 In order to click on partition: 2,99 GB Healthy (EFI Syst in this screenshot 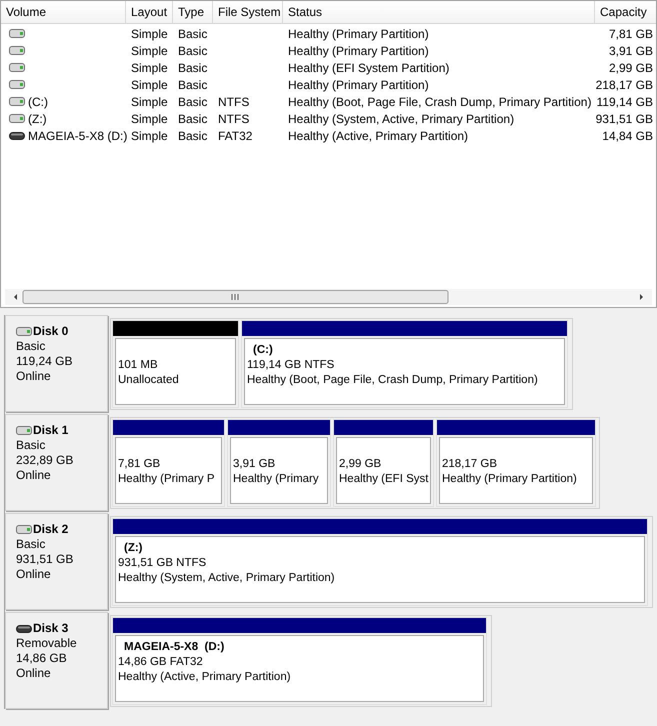, I will do `click(383, 463)`.